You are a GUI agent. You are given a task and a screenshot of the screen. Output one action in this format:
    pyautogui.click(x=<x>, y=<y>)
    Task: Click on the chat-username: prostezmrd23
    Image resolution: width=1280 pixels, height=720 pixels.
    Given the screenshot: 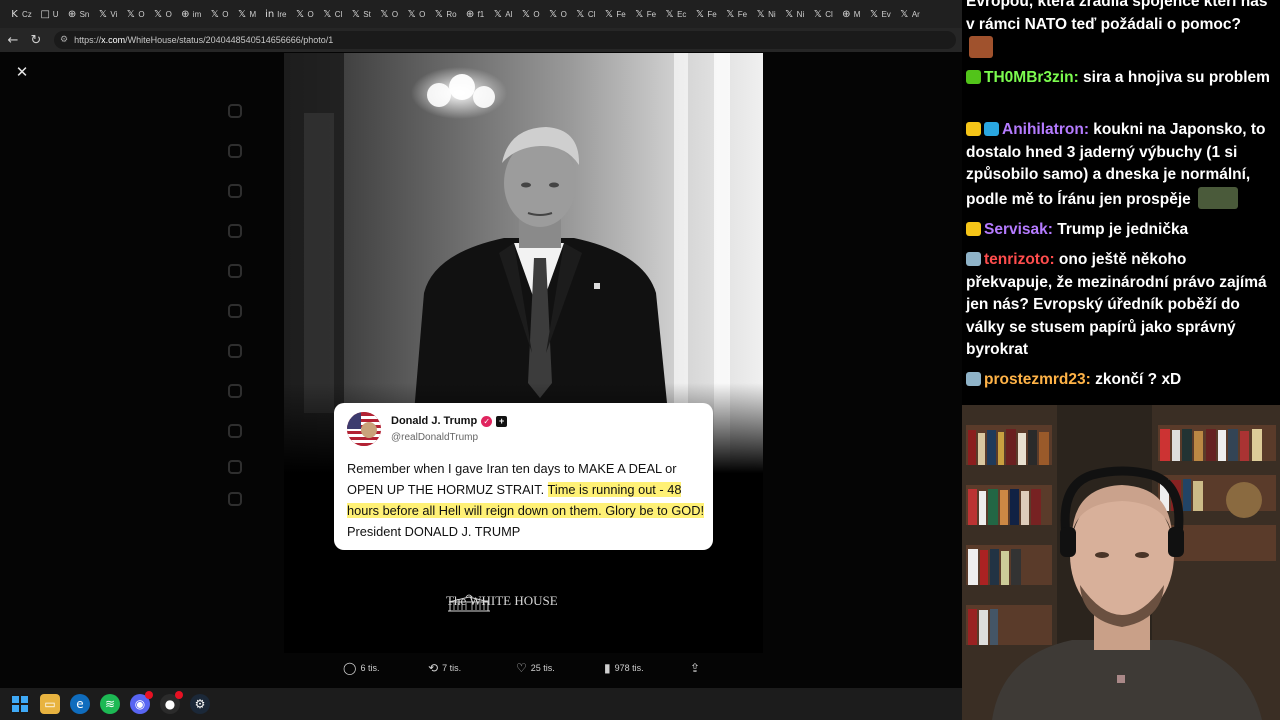 What is the action you would take?
    pyautogui.click(x=1035, y=379)
    